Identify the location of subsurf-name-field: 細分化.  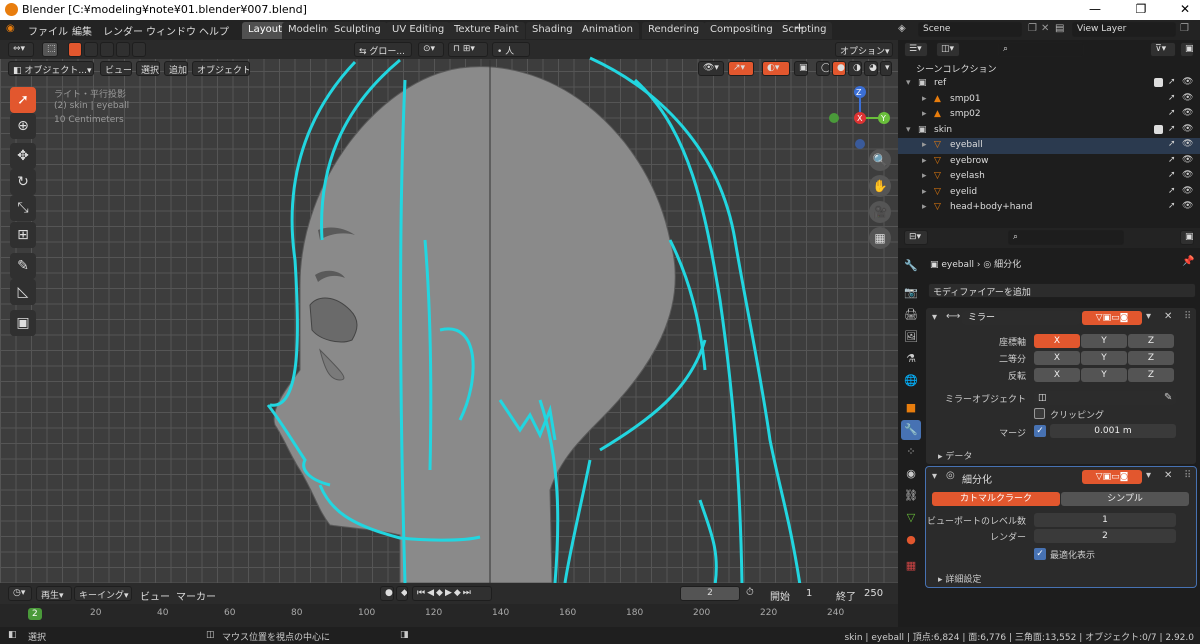
(977, 478).